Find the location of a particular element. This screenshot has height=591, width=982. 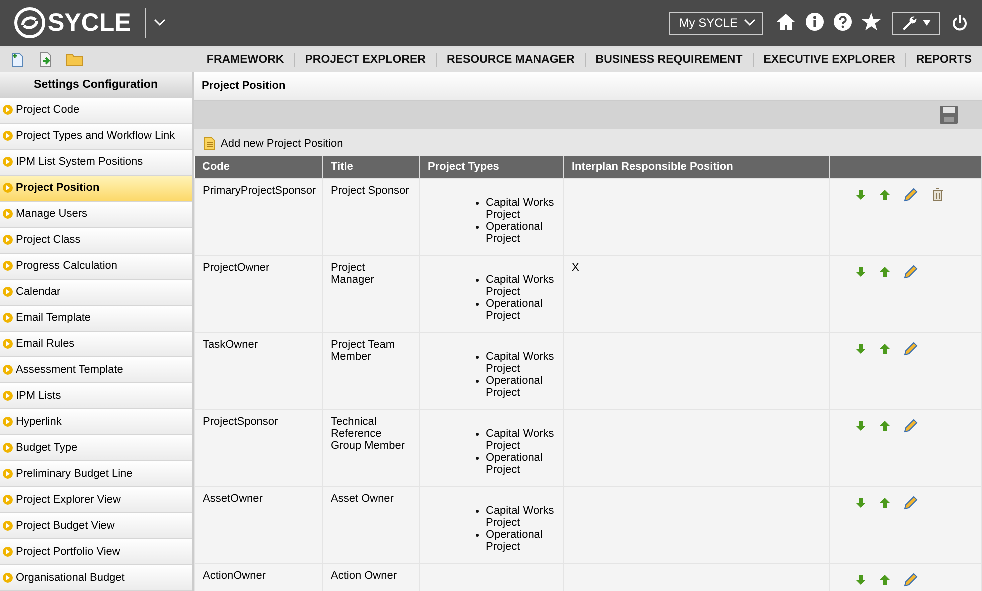

sidebar-item: Project Types and Workflow Link is located at coordinates (96, 137).